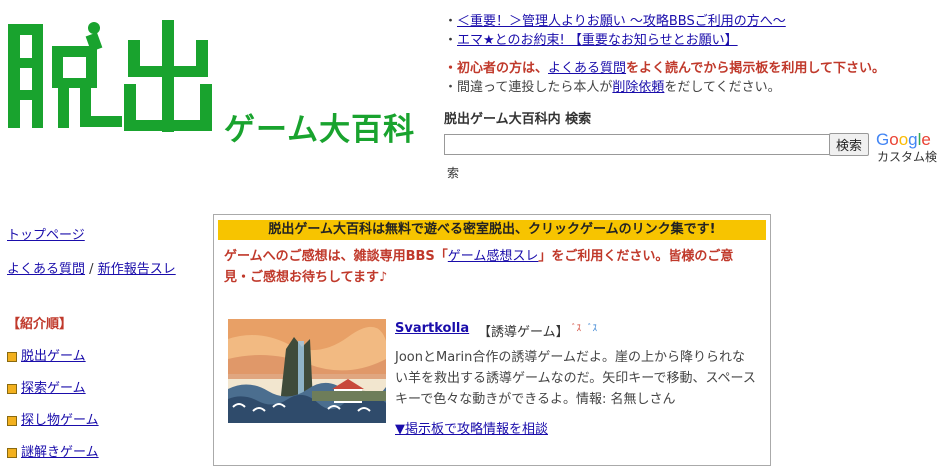 This screenshot has height=466, width=945. Describe the element at coordinates (903, 139) in the screenshot. I see `google-logo: Google` at that location.